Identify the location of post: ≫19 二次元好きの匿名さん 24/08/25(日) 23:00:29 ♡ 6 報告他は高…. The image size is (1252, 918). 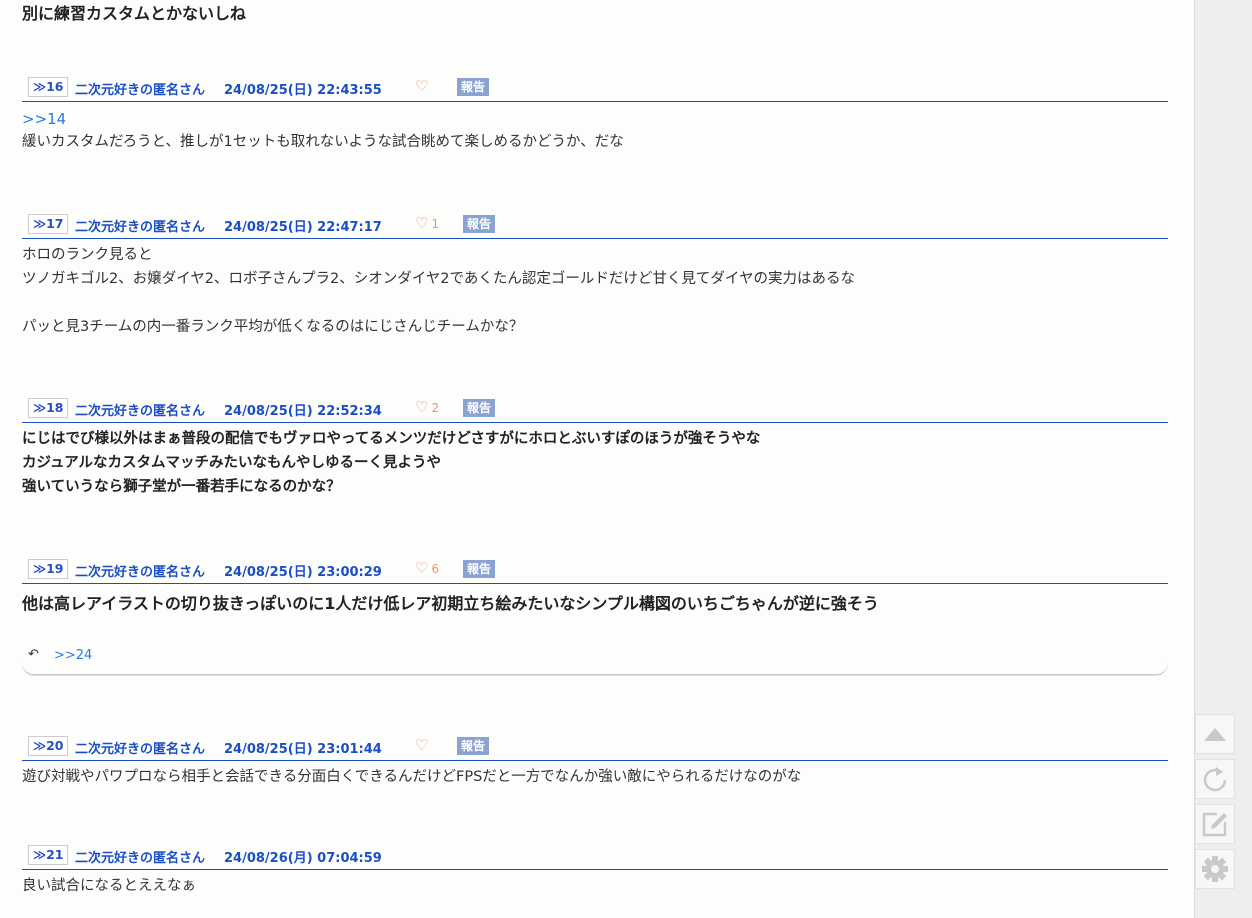
(595, 616).